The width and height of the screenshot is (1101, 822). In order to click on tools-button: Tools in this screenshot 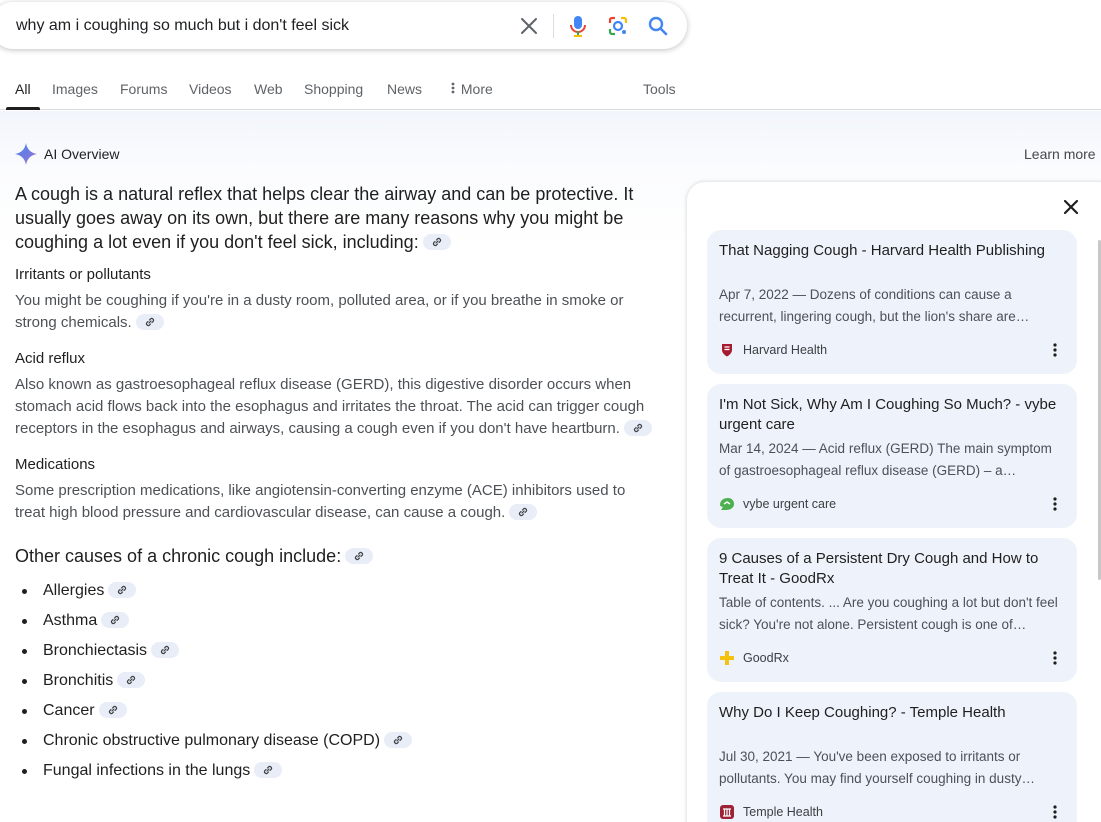, I will do `click(659, 89)`.